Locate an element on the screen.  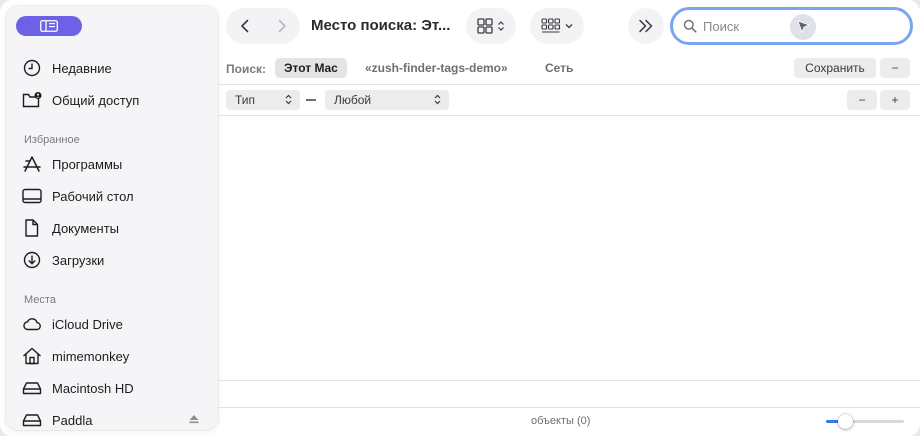
back-button is located at coordinates (244, 26).